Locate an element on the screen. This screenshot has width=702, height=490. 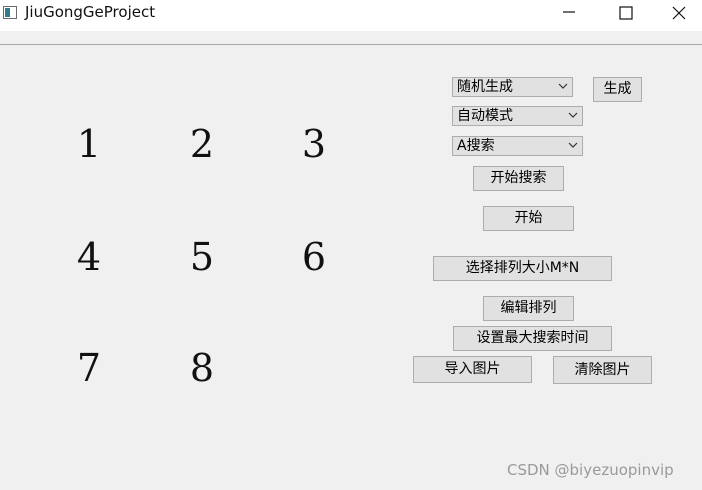
algorithm-value: A搜索 is located at coordinates (476, 146).